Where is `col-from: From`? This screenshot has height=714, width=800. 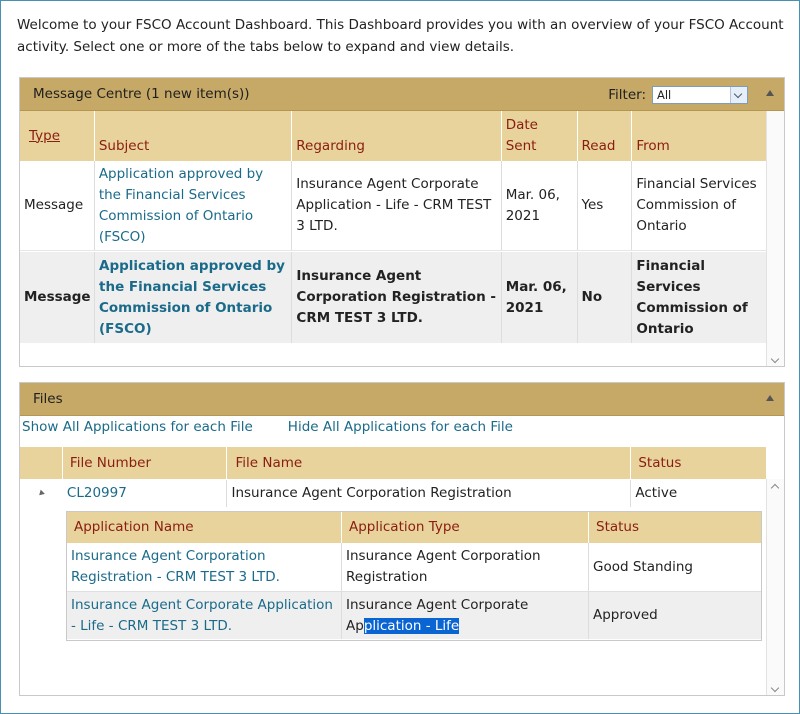
col-from: From is located at coordinates (653, 145).